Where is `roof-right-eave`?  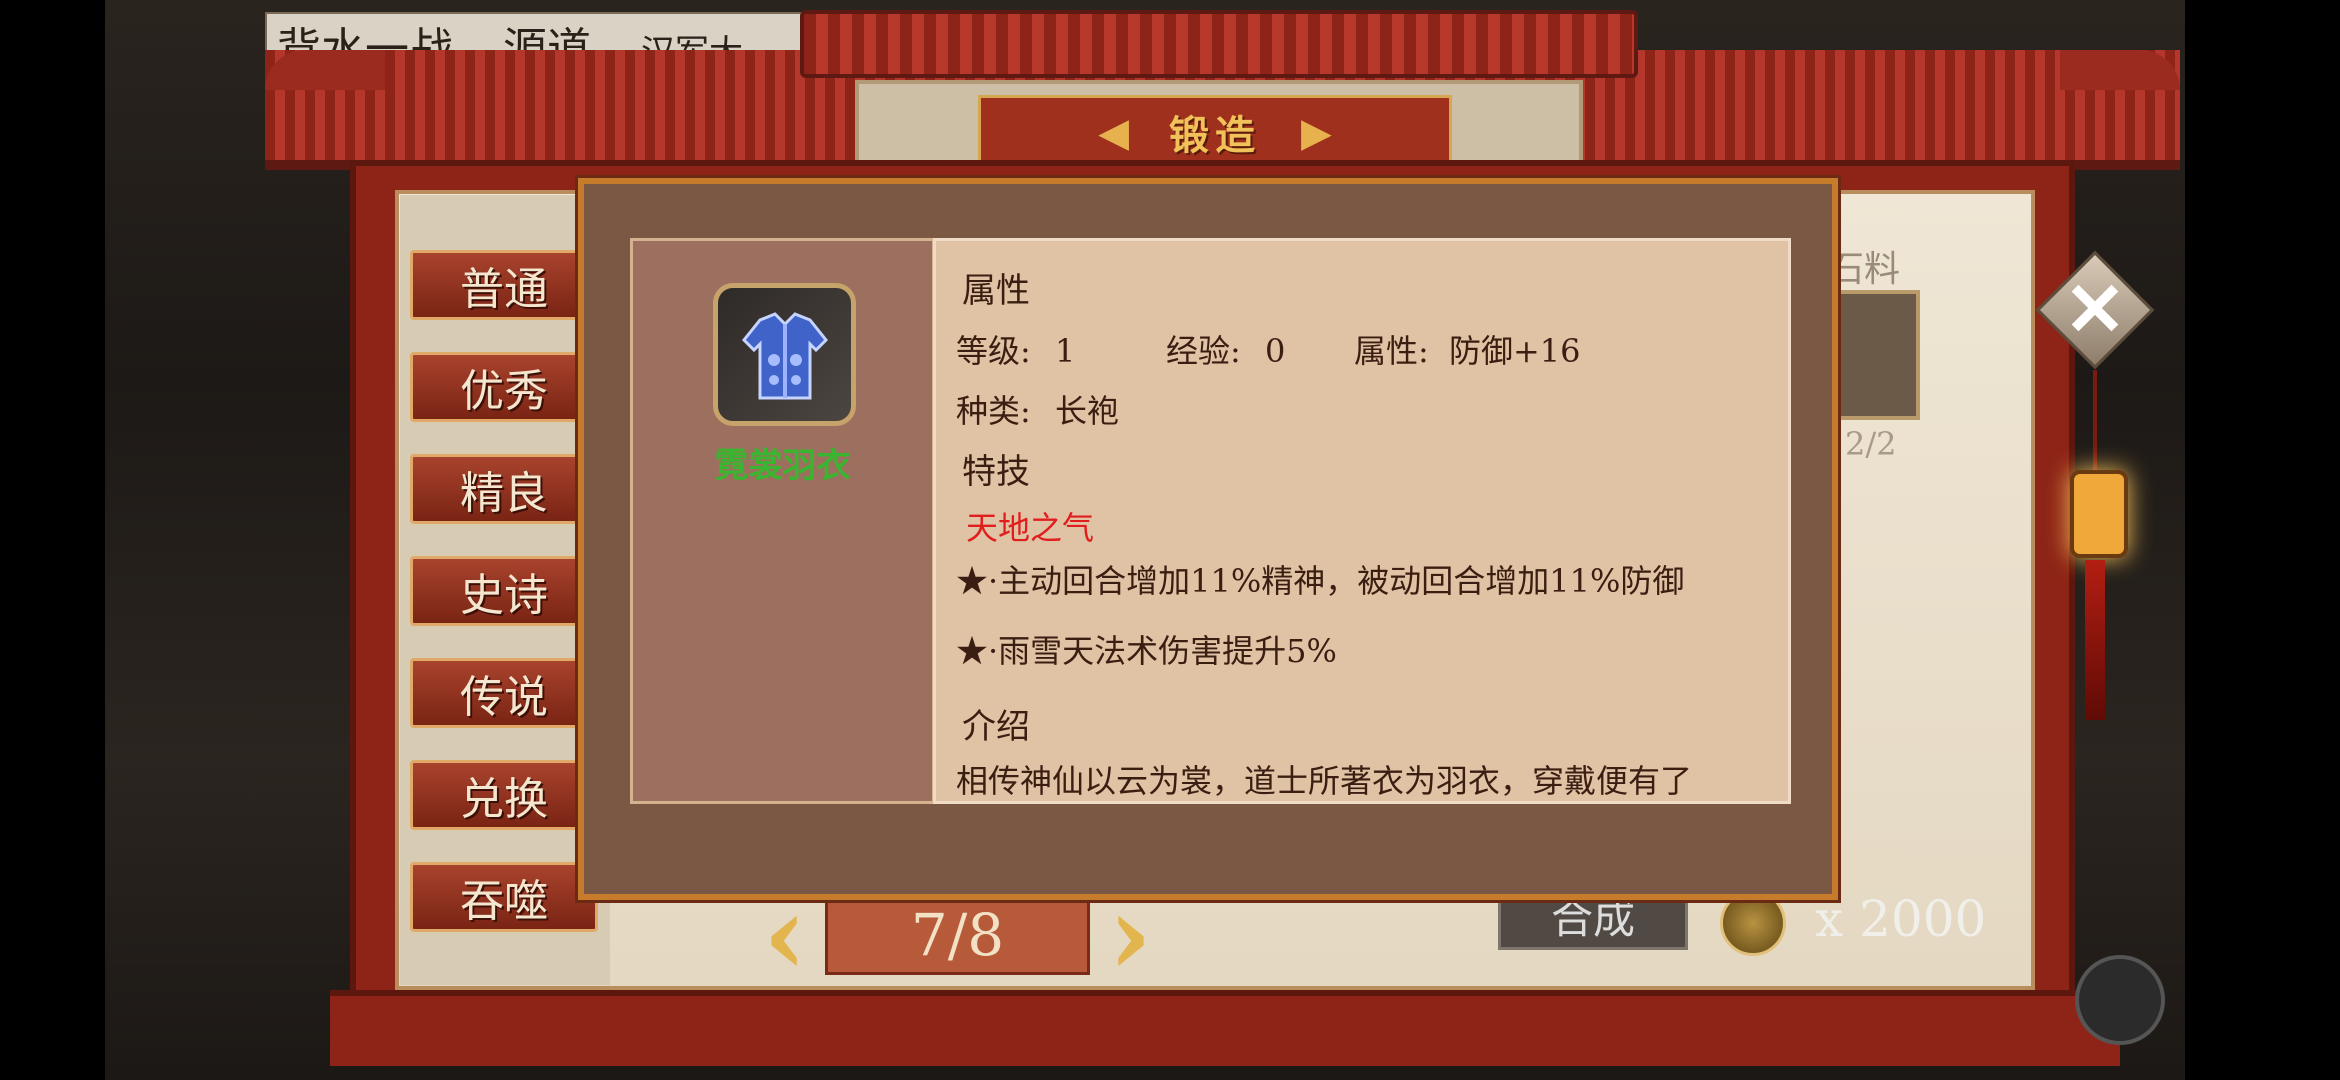 roof-right-eave is located at coordinates (2120, 70).